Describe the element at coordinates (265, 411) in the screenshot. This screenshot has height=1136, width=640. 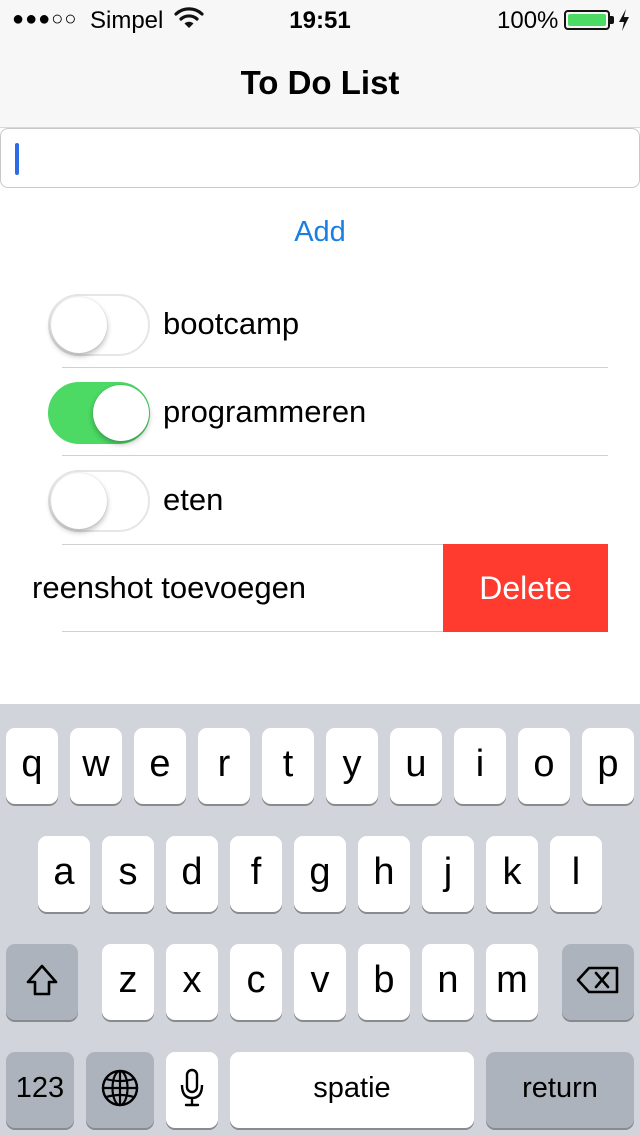
I see `todo-label: programmeren` at that location.